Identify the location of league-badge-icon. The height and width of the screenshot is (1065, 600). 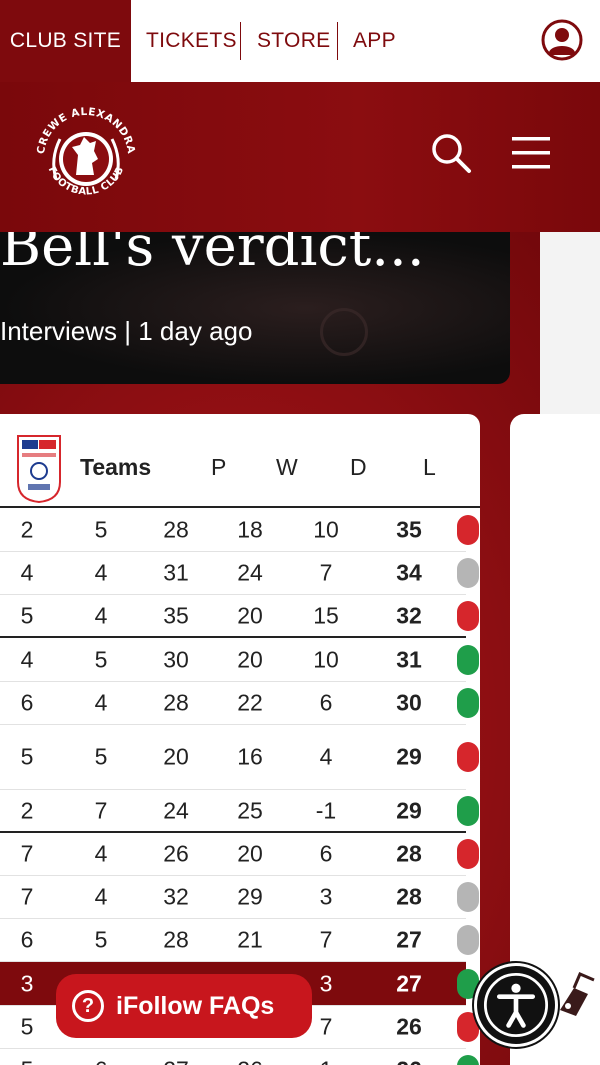
(39, 469).